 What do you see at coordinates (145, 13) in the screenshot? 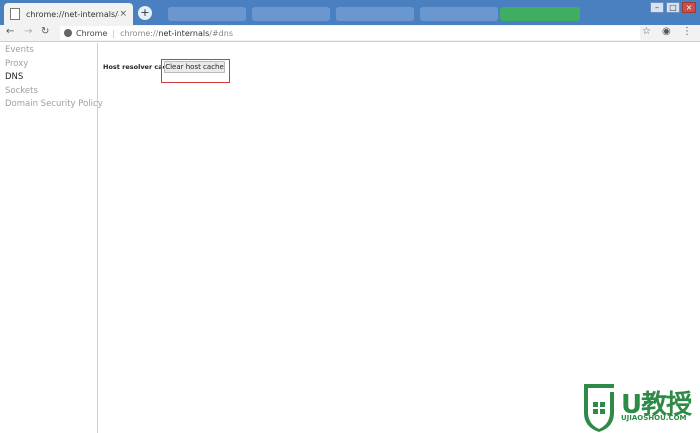
I see `new-tab-button: +` at bounding box center [145, 13].